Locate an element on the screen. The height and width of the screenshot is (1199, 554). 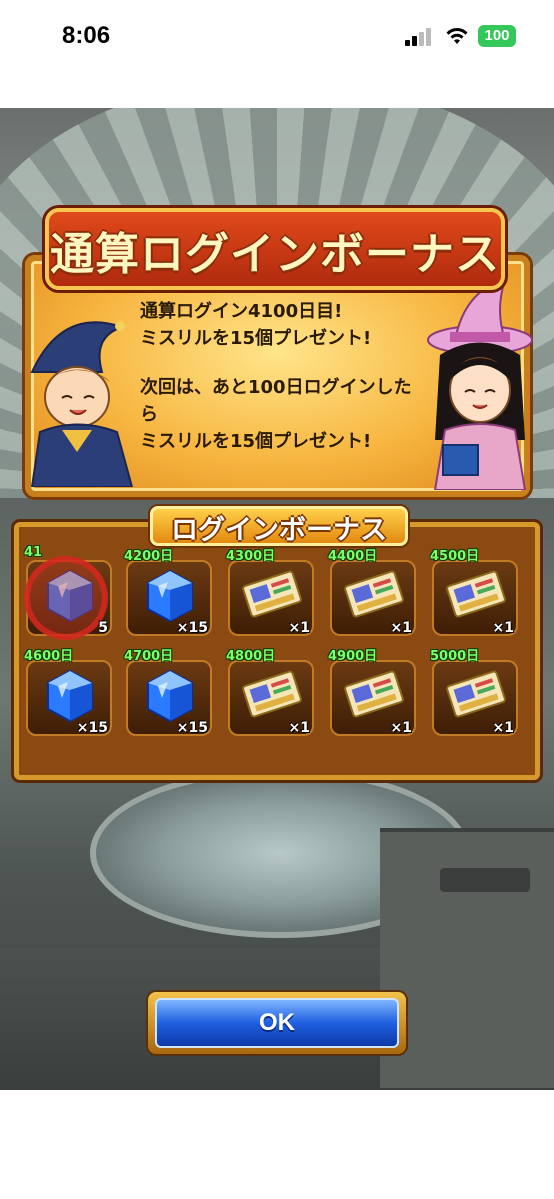
banner-line-next-info: 次回は、あと100日ログインした is located at coordinates (276, 387).